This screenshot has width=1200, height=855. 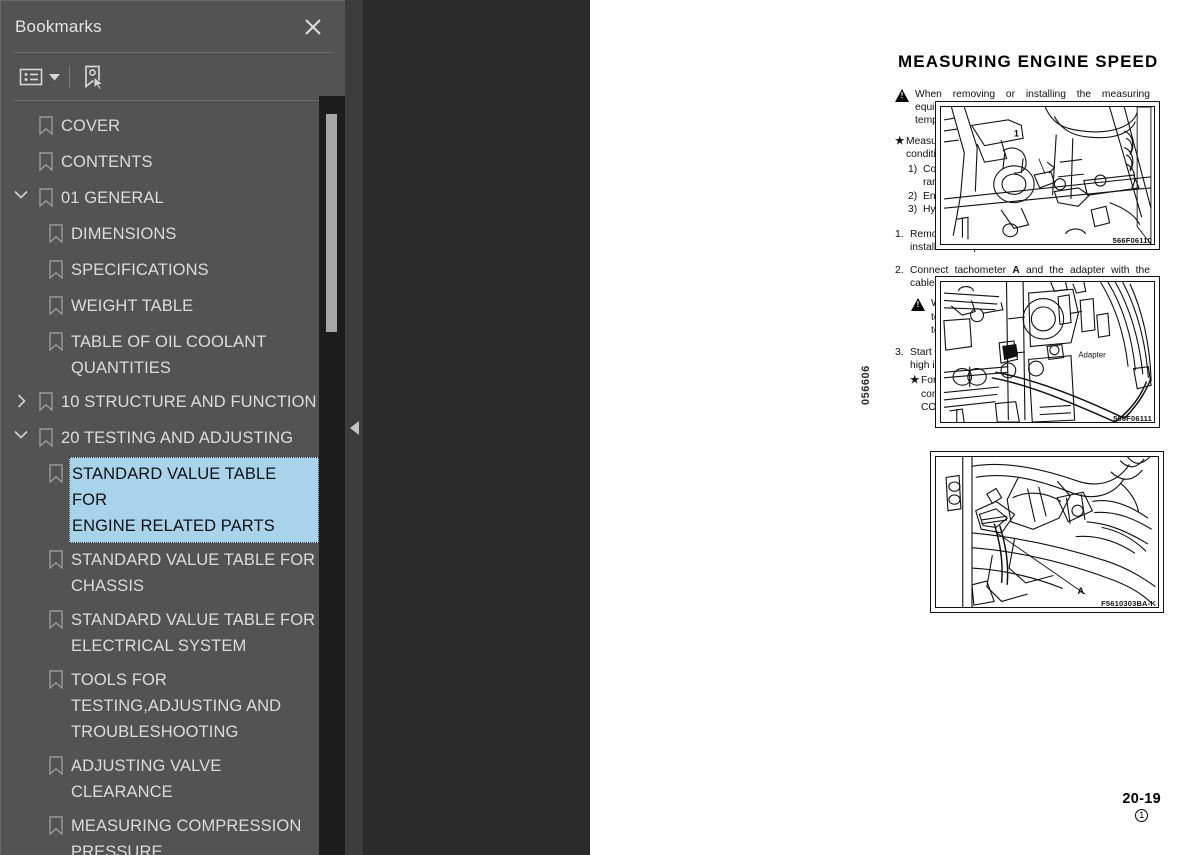 What do you see at coordinates (1132, 240) in the screenshot?
I see `figure-1-code: 566F06110` at bounding box center [1132, 240].